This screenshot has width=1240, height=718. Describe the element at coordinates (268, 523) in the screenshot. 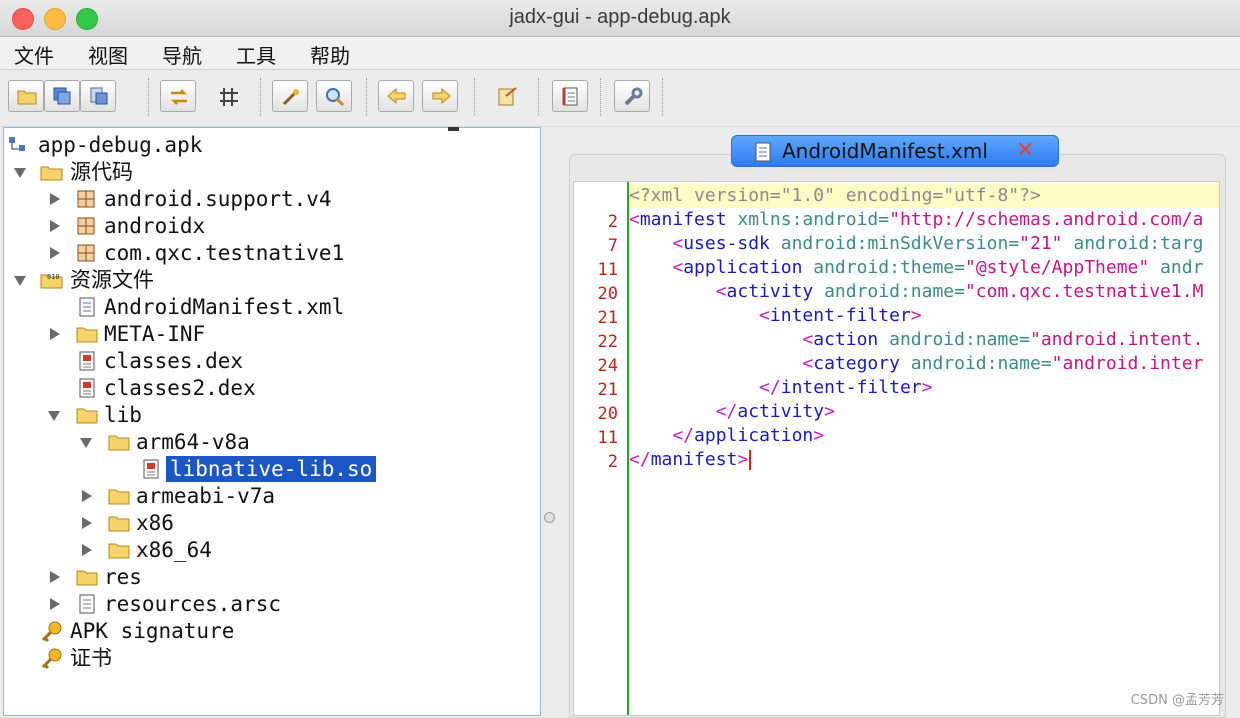

I see `tree-node-x86: x86` at that location.